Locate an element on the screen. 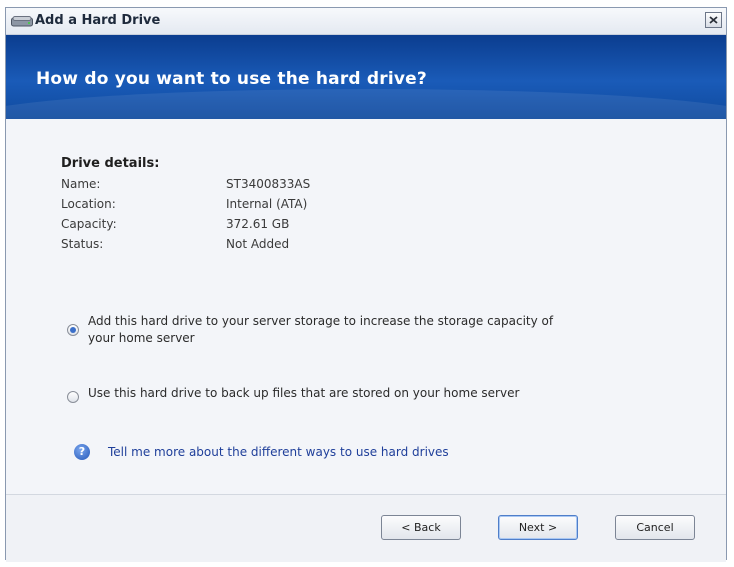 This screenshot has width=734, height=567. detail-value: 372.61 GB is located at coordinates (258, 224).